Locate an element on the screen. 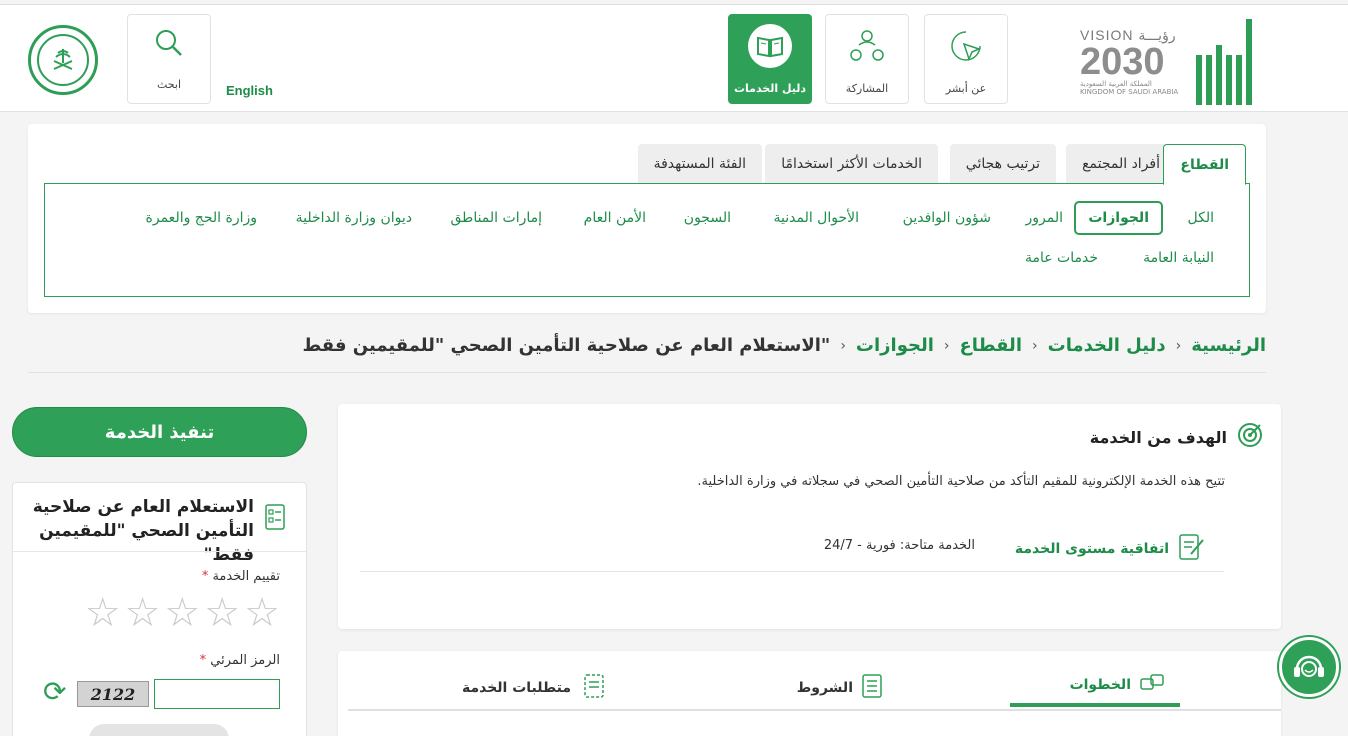 Image resolution: width=1348 pixels, height=736 pixels. rating-label: تقييم الخدمة * is located at coordinates (241, 576).